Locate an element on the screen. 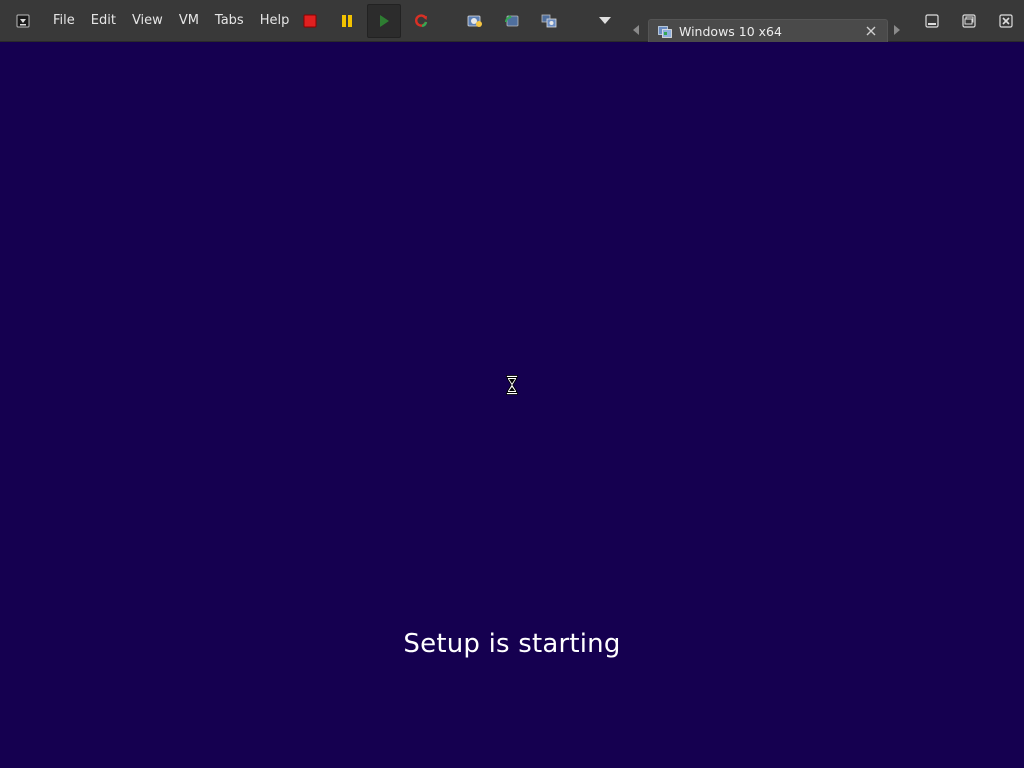 The width and height of the screenshot is (1024, 768). play-icon is located at coordinates (384, 21).